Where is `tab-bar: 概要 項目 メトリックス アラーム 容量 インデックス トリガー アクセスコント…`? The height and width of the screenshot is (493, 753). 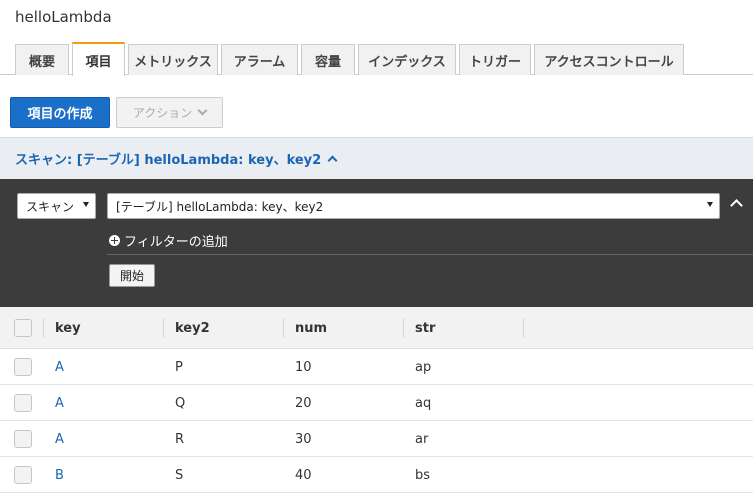 tab-bar: 概要 項目 メトリックス アラーム 容量 インデックス トリガー アクセスコント… is located at coordinates (376, 59).